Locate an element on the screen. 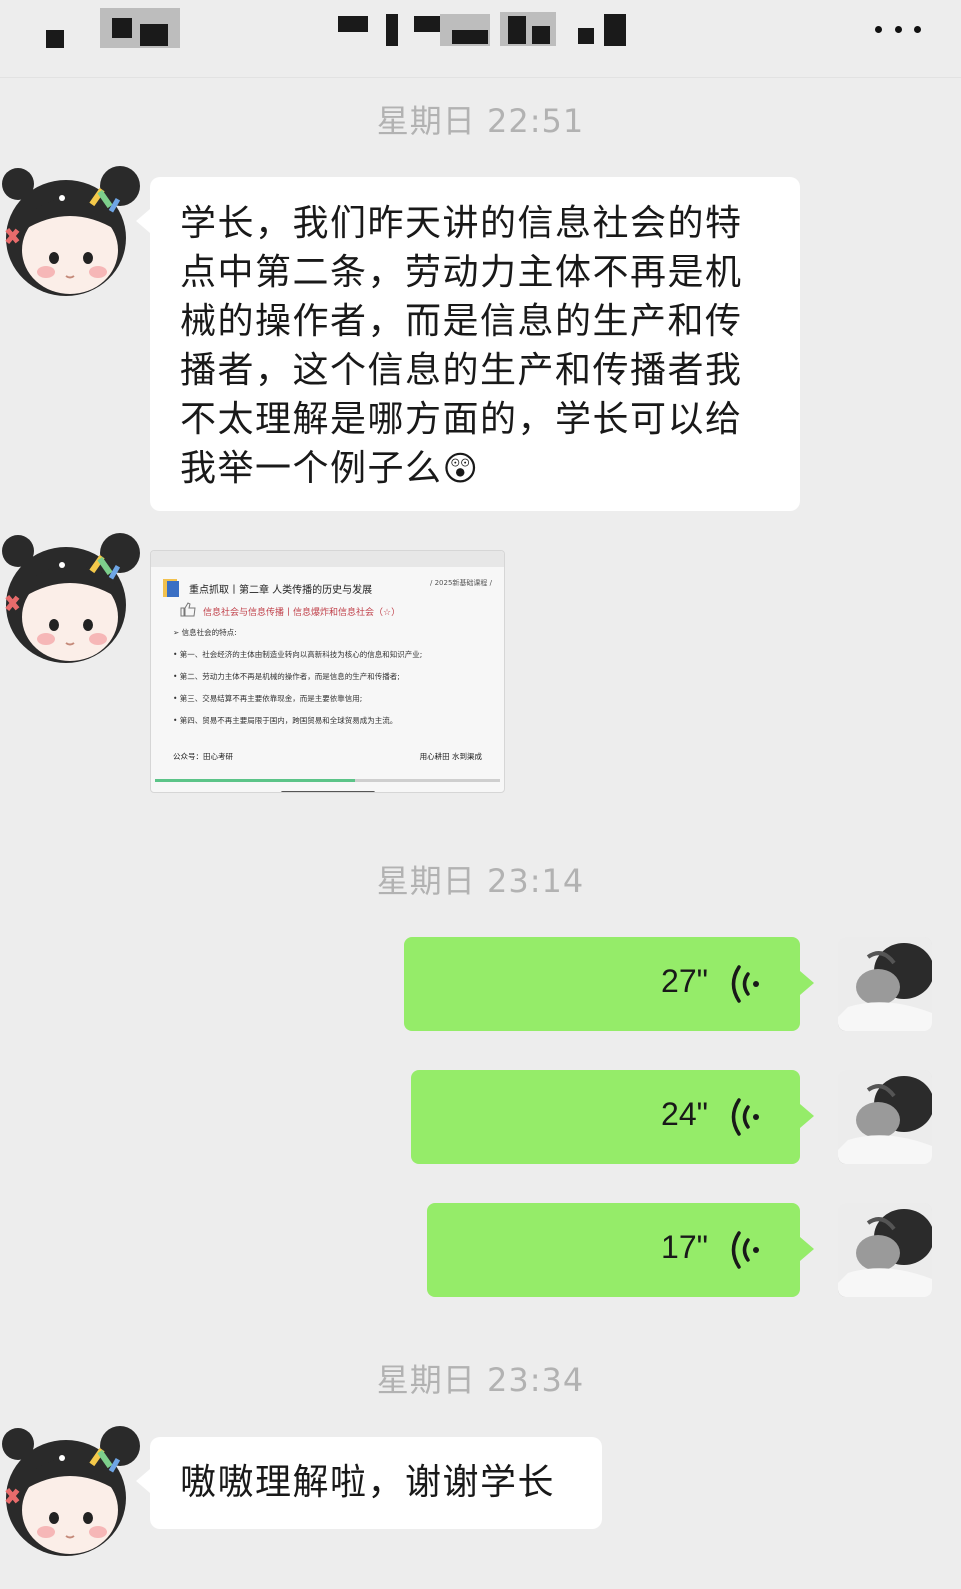  image-slide-line: ➢ 信息社会的特点: is located at coordinates (205, 632).